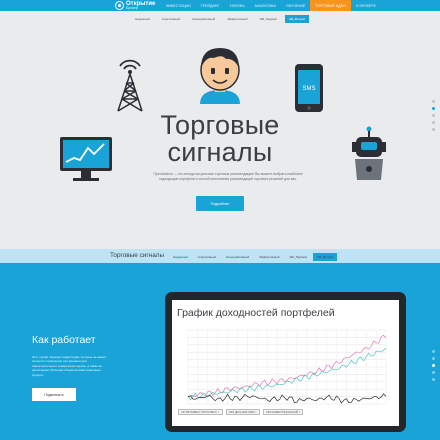  Describe the element at coordinates (324, 257) in the screenshot. I see `signals-strategy-tab: ЭМ_Второй` at that location.